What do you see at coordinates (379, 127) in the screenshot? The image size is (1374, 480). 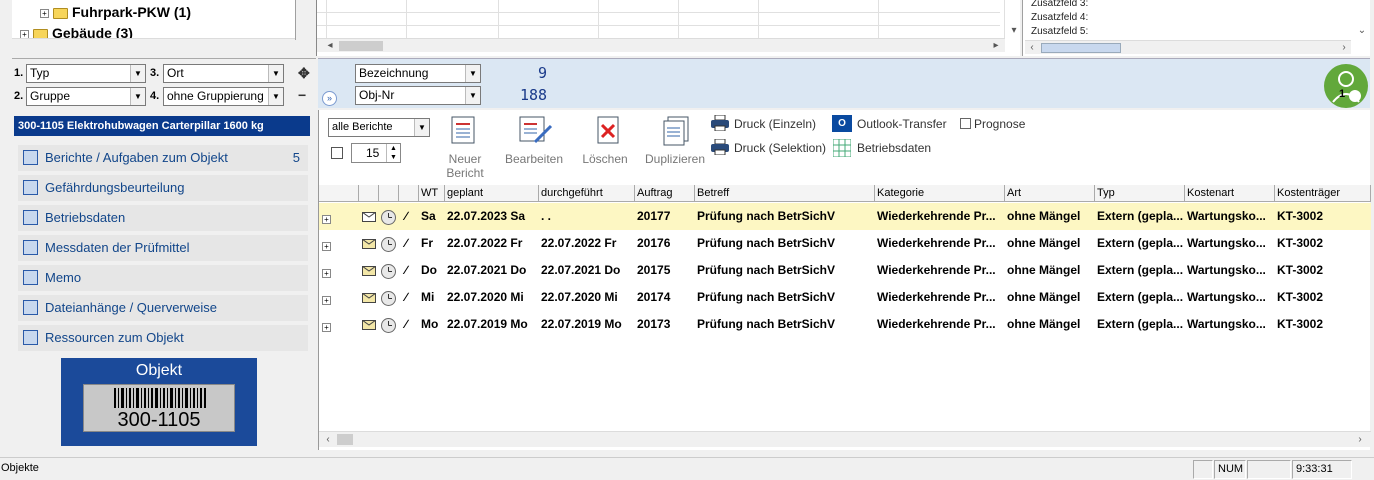 I see `report-filter-select: alle Berichte ▼` at bounding box center [379, 127].